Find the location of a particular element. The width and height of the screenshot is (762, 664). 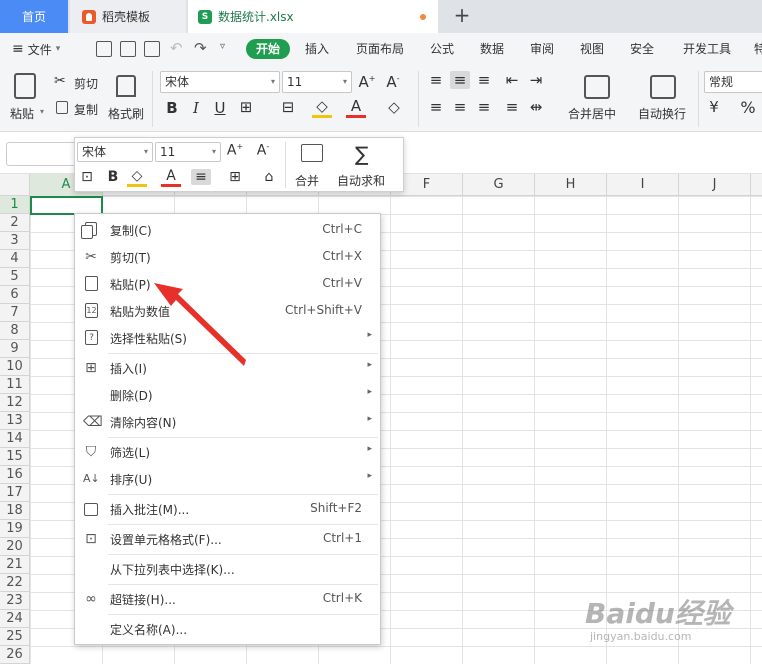

row-header: 17 is located at coordinates (15, 493).